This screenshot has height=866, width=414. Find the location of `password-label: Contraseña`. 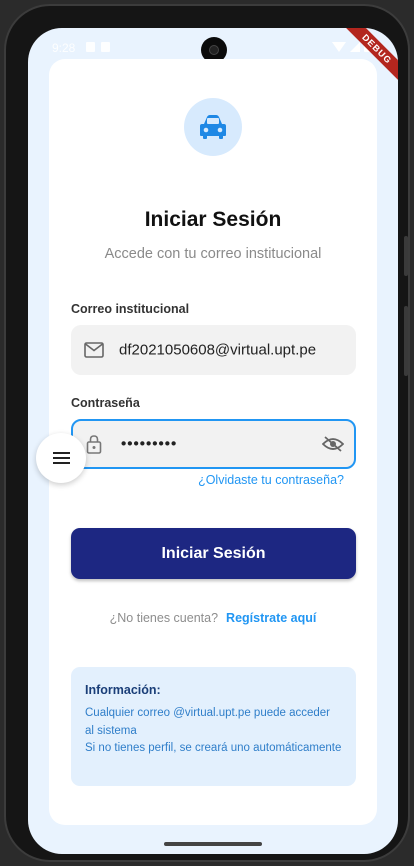

password-label: Contraseña is located at coordinates (105, 403).